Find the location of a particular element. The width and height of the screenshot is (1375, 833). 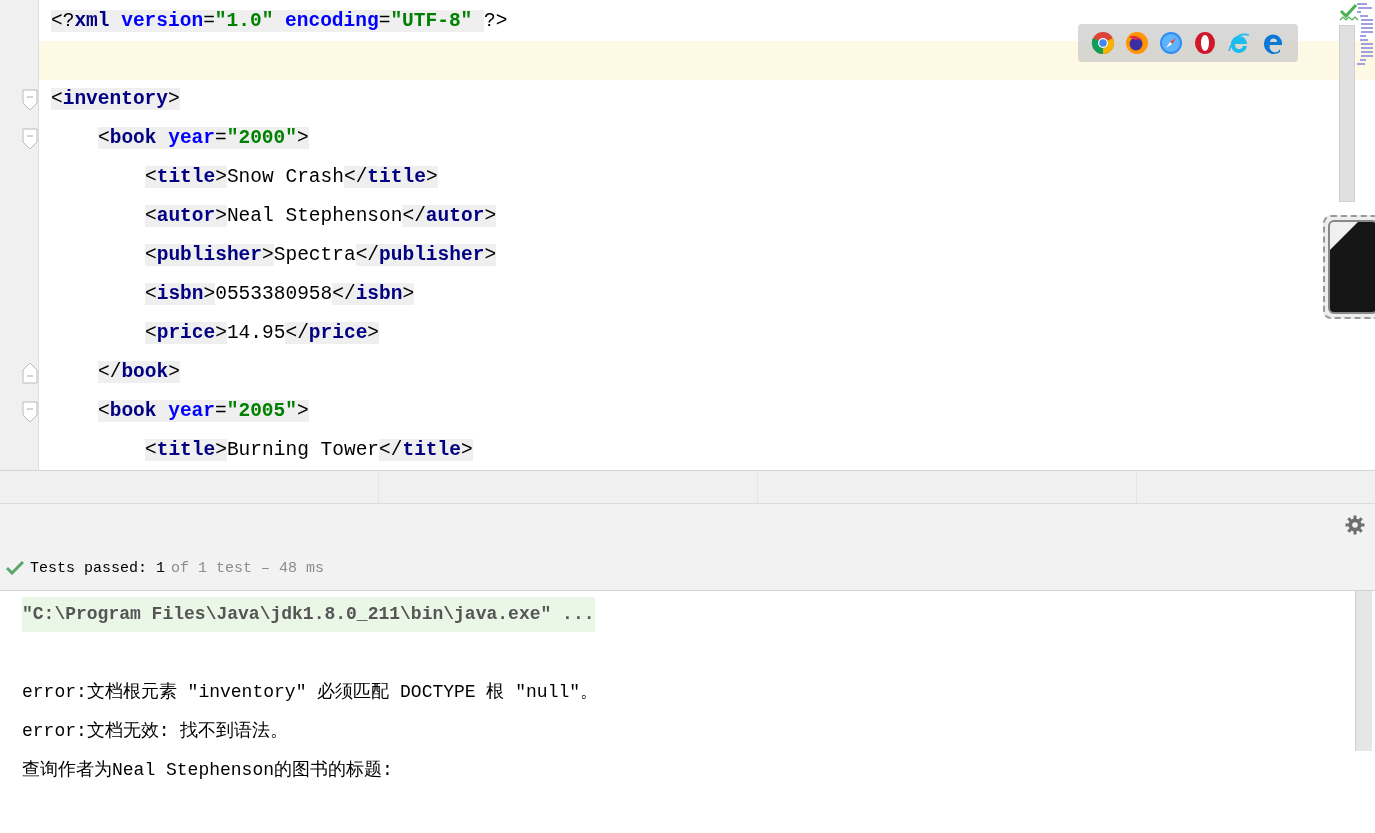

status-detail: of 1 test – 48 ms is located at coordinates (248, 568).